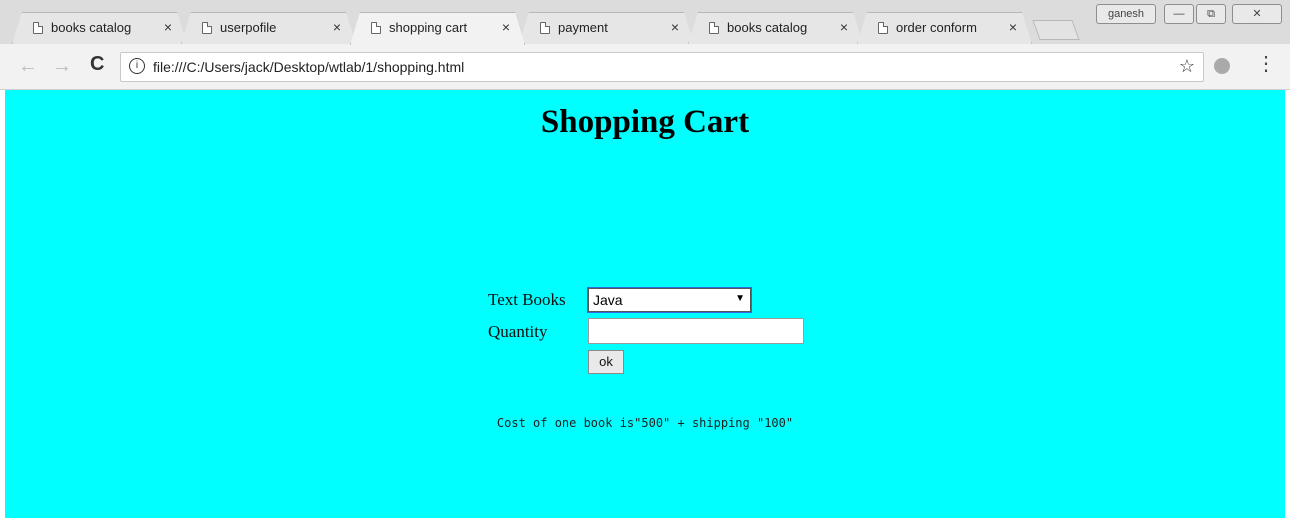 The image size is (1290, 518). What do you see at coordinates (1266, 64) in the screenshot?
I see `menu-kebab-icon: ⋮` at bounding box center [1266, 64].